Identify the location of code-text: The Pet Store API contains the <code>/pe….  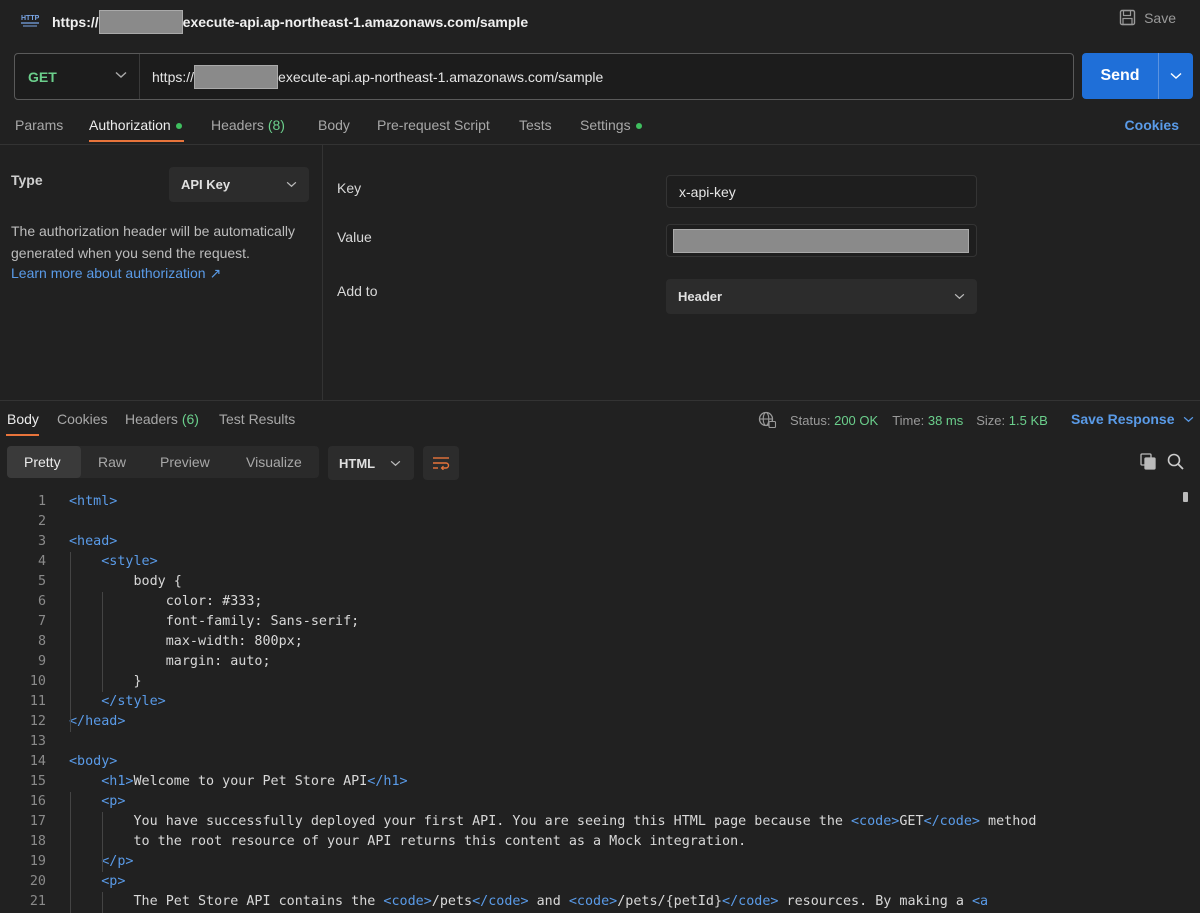
(529, 901).